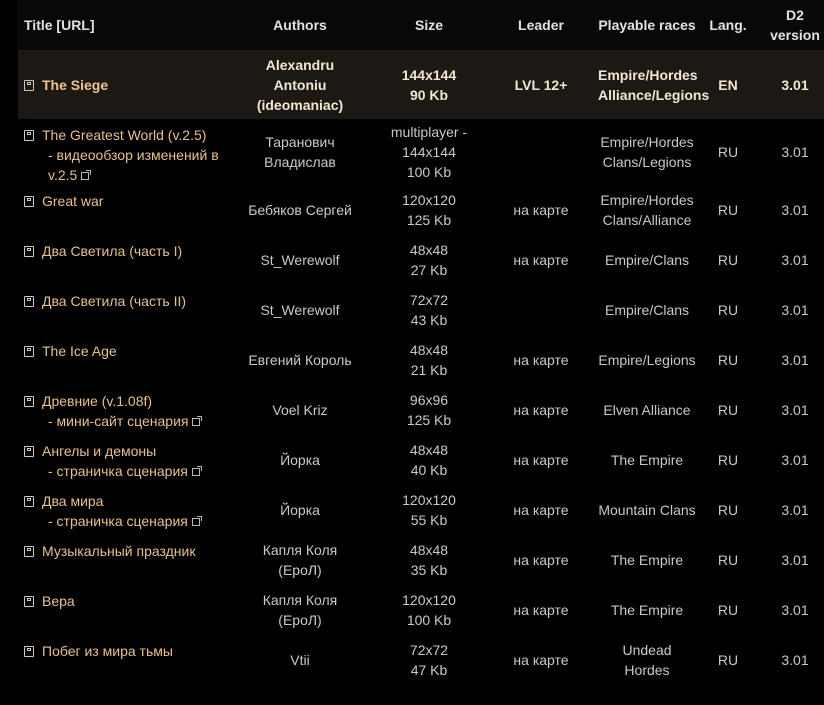  I want to click on author-line: (ЕроЛ), so click(300, 620).